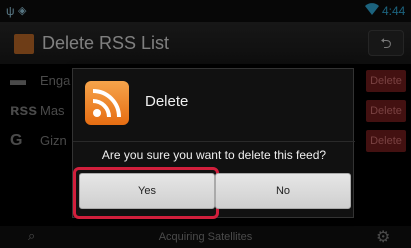 The width and height of the screenshot is (411, 248). I want to click on dialog-title: Delete, so click(167, 101).